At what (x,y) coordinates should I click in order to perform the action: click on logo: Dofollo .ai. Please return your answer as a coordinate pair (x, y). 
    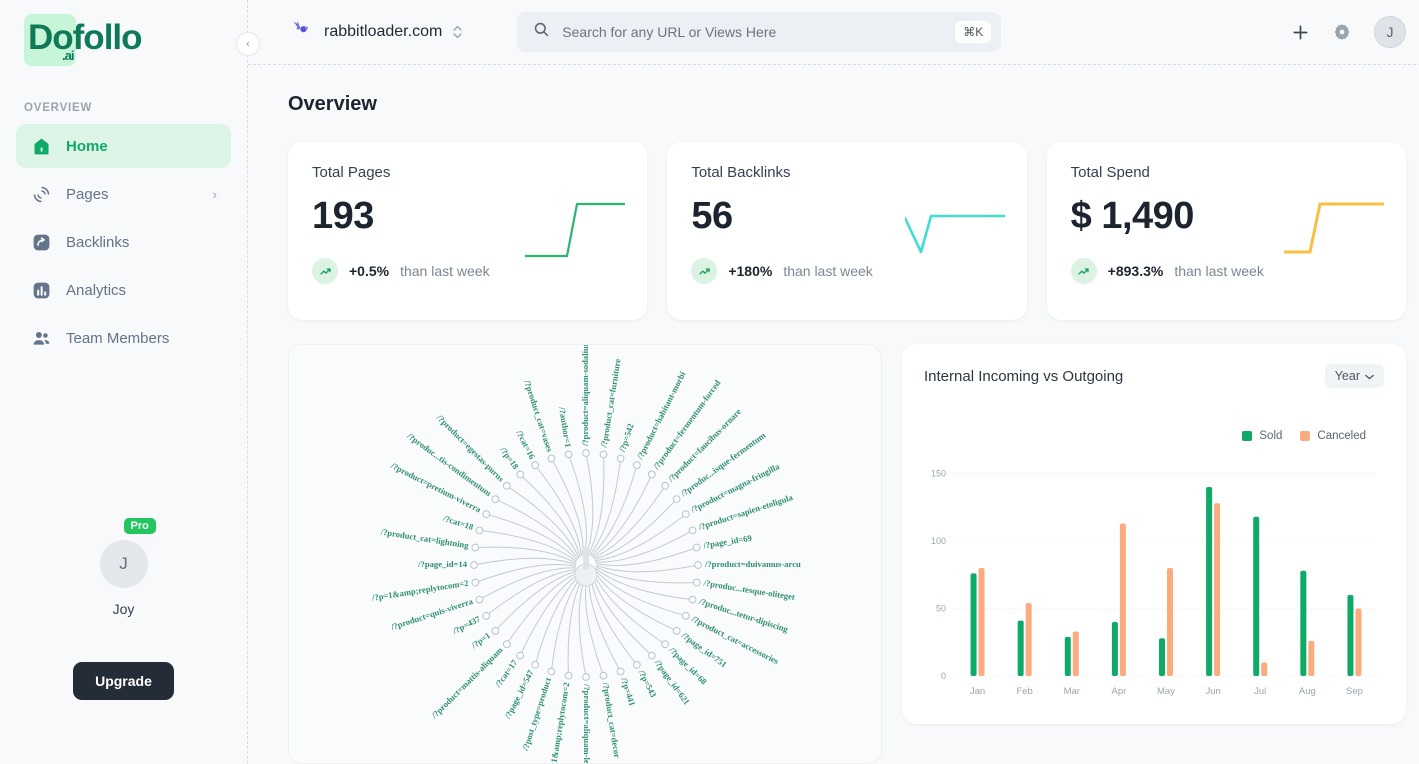
    Looking at the image, I should click on (123, 36).